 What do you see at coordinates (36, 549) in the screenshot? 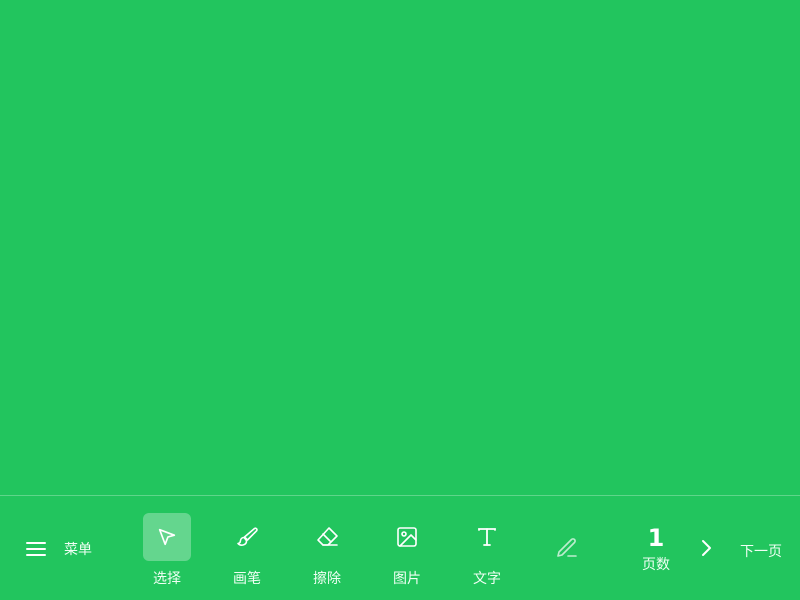
I see `hamburger-menu-icon` at bounding box center [36, 549].